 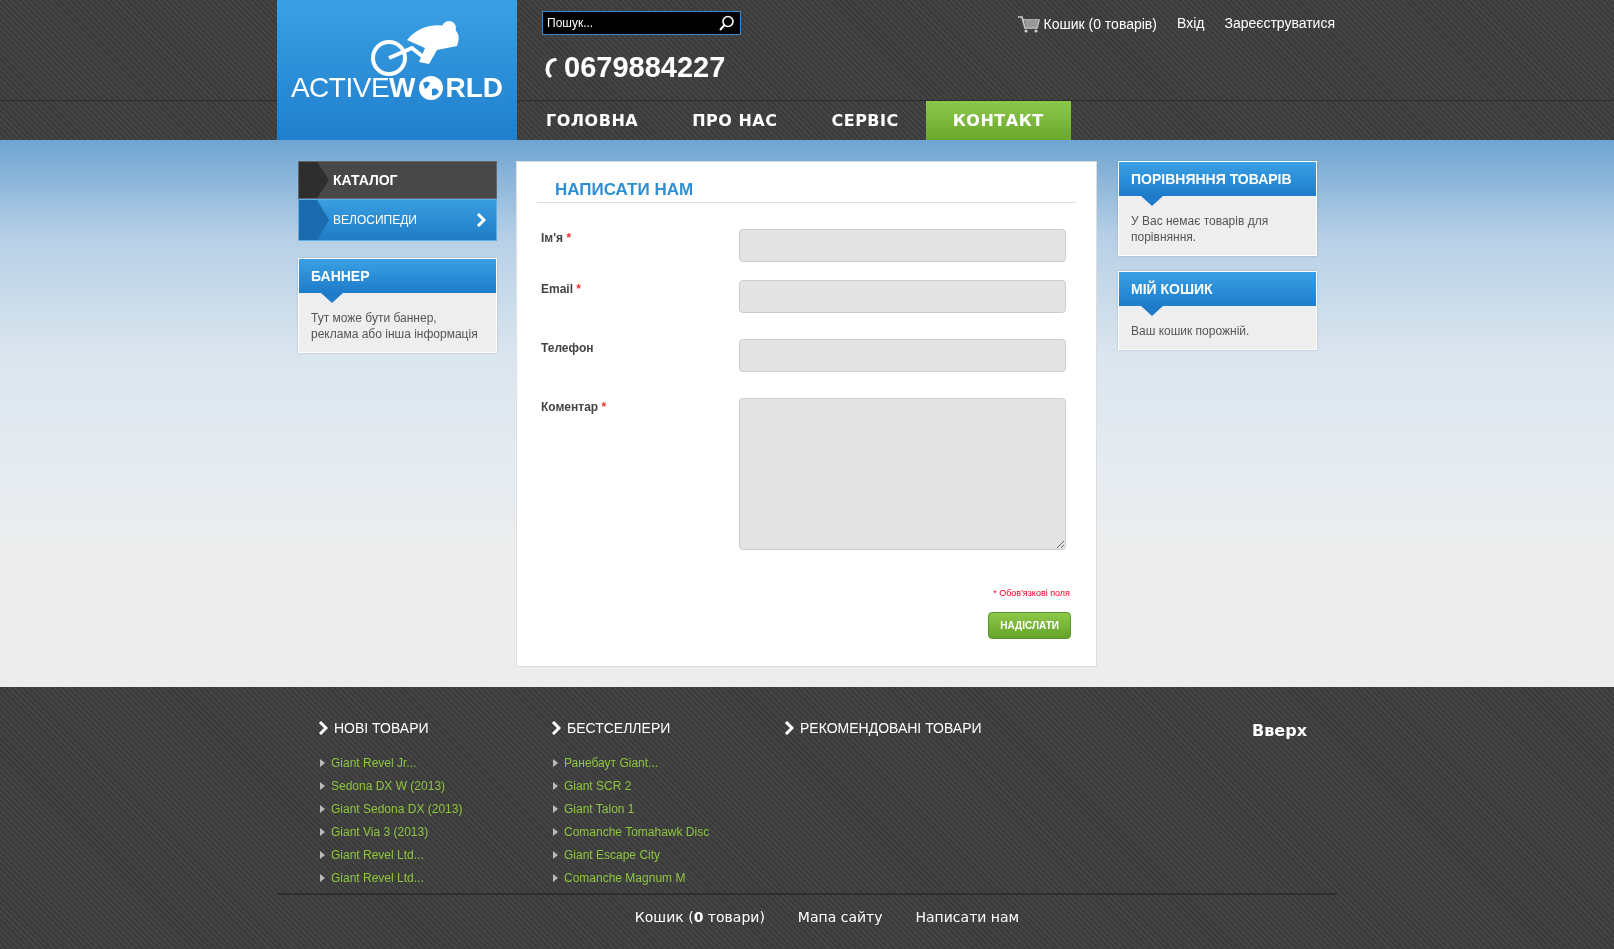 I want to click on form-title: НАПИСАТИ НАМ, so click(x=806, y=191).